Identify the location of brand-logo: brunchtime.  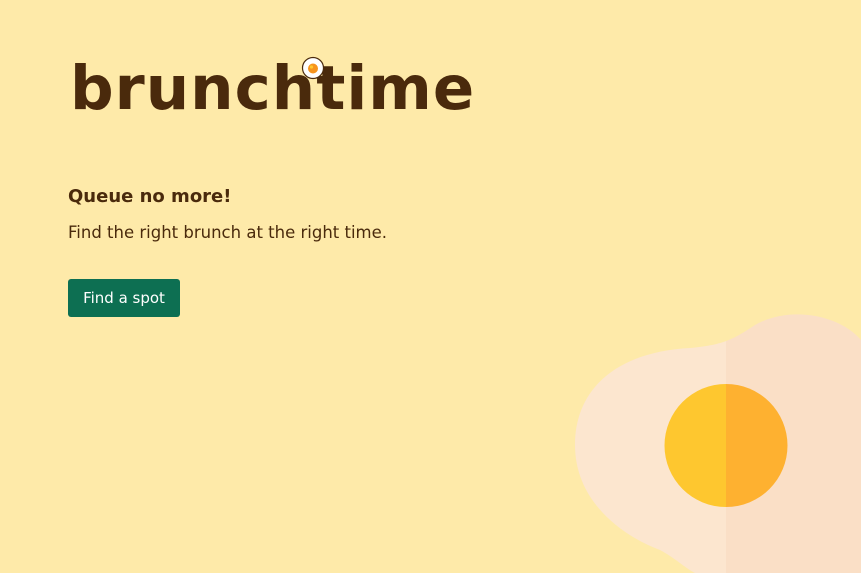
(272, 89).